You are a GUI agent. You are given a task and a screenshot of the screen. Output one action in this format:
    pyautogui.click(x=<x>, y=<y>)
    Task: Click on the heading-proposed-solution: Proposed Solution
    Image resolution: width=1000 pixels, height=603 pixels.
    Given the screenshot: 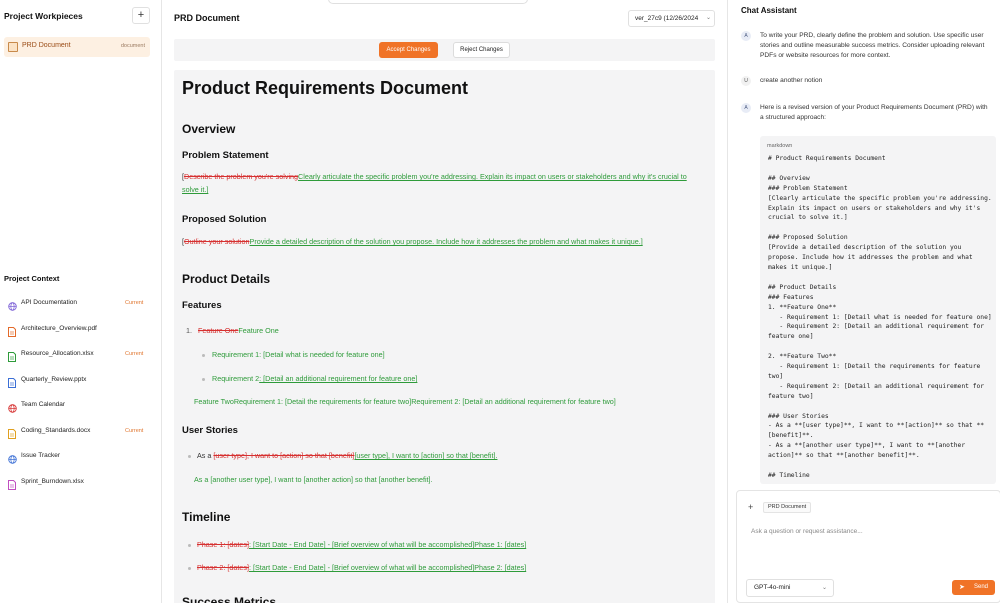 What is the action you would take?
    pyautogui.click(x=224, y=219)
    